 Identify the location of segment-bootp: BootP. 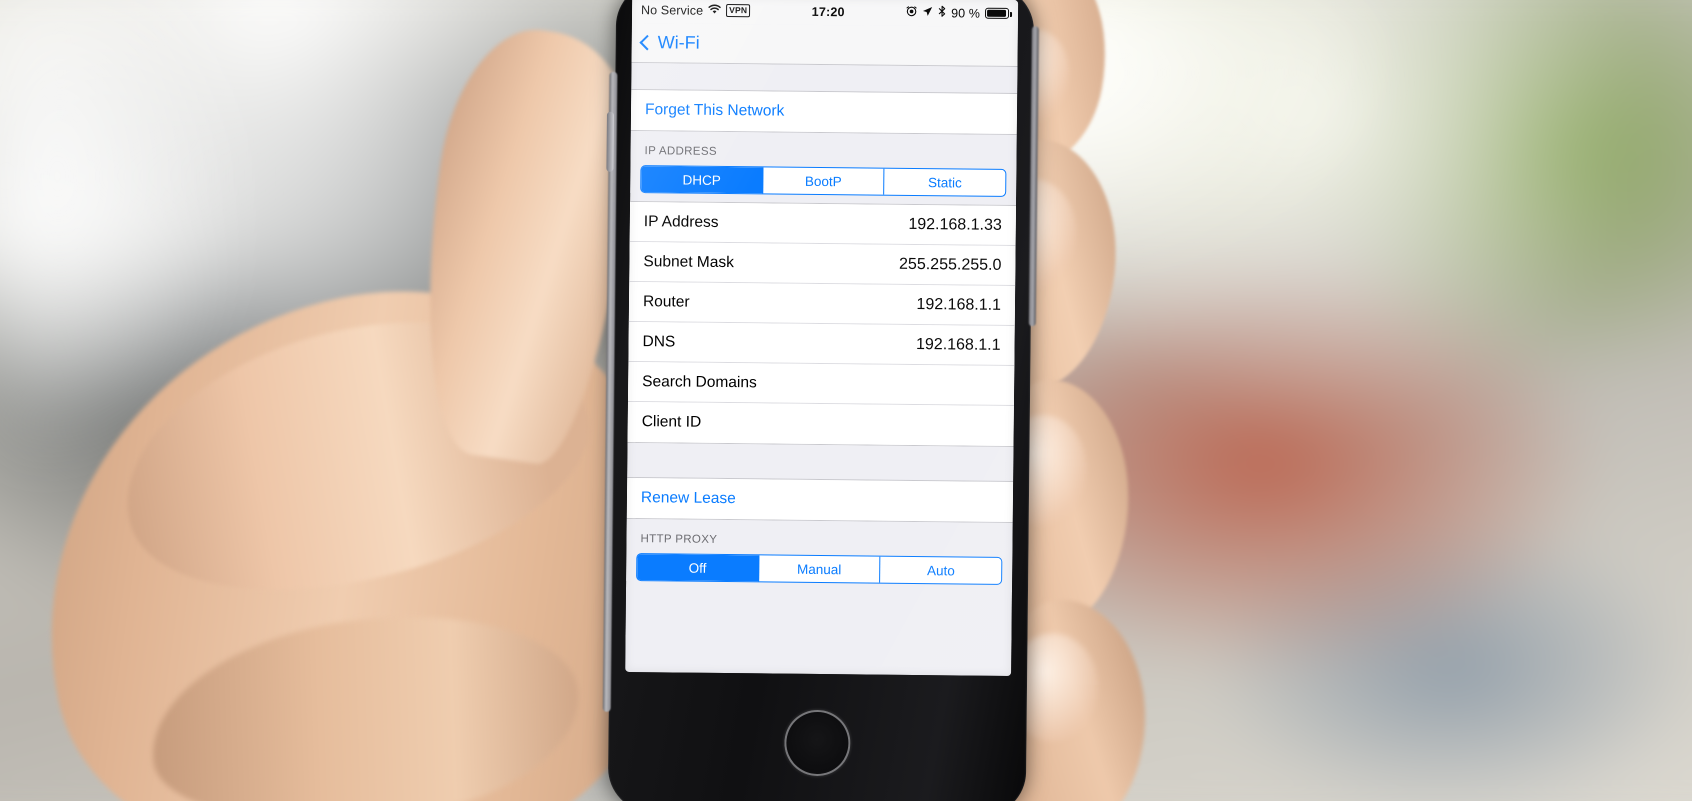
(823, 181).